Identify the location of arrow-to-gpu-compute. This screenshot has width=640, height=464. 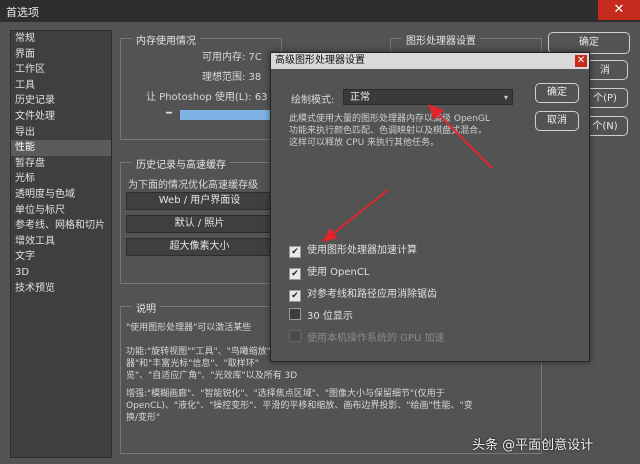
(355, 215).